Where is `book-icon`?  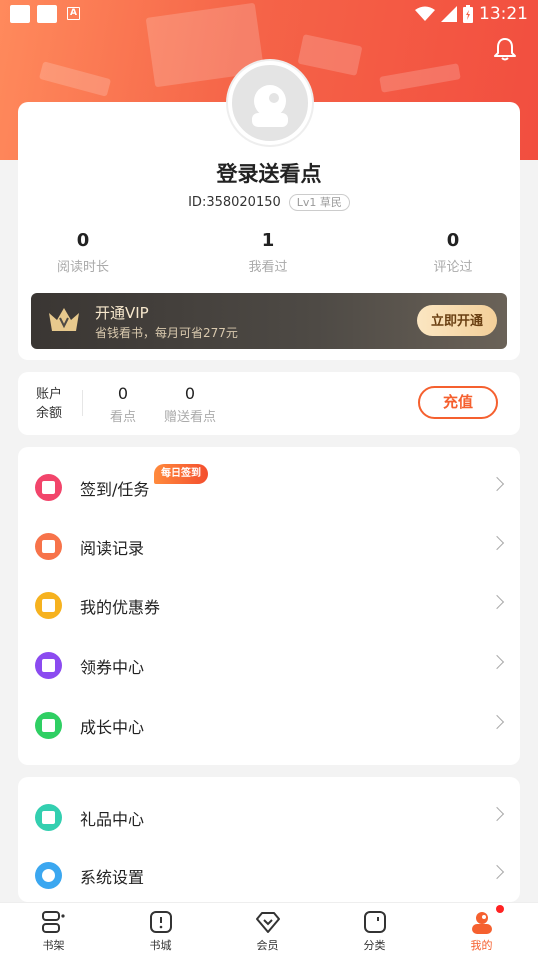 book-icon is located at coordinates (48, 546).